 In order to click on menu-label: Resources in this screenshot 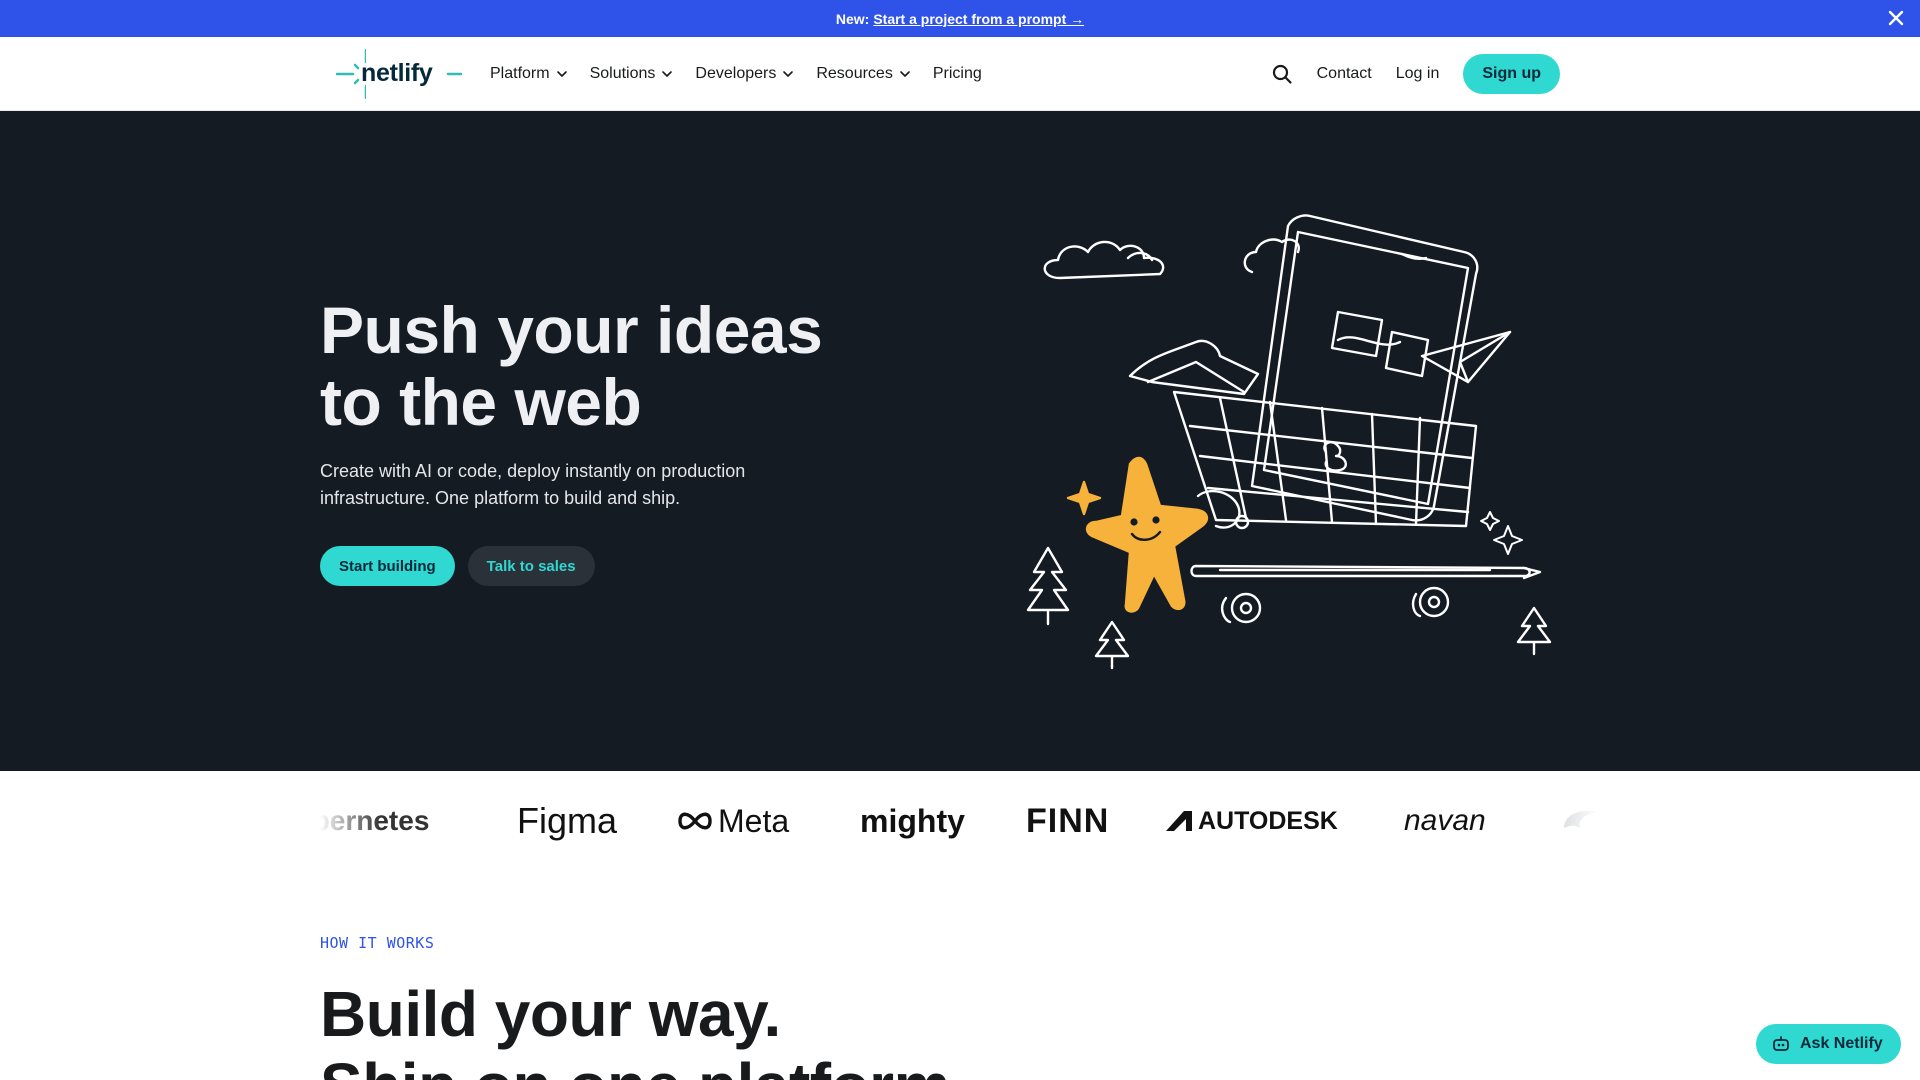, I will do `click(854, 73)`.